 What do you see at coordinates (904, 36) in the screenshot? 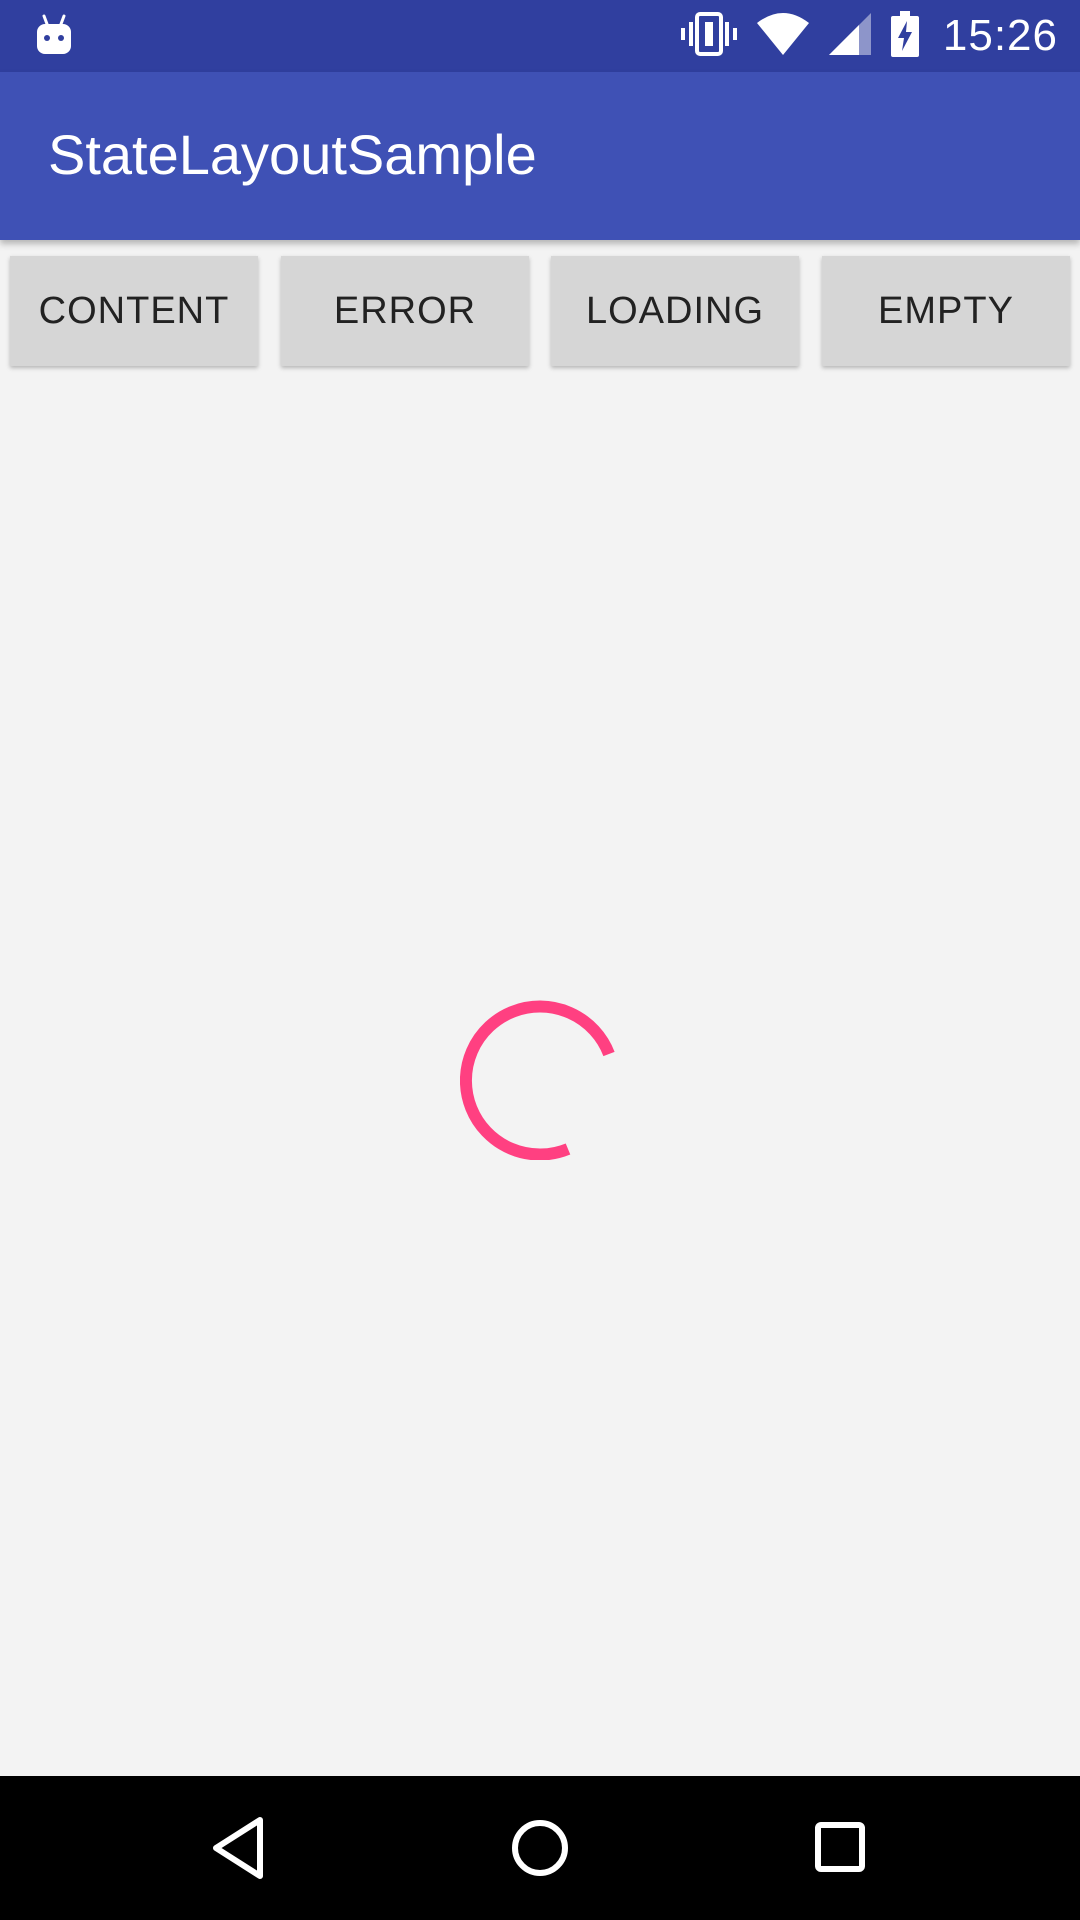
I see `battery-charging-icon` at bounding box center [904, 36].